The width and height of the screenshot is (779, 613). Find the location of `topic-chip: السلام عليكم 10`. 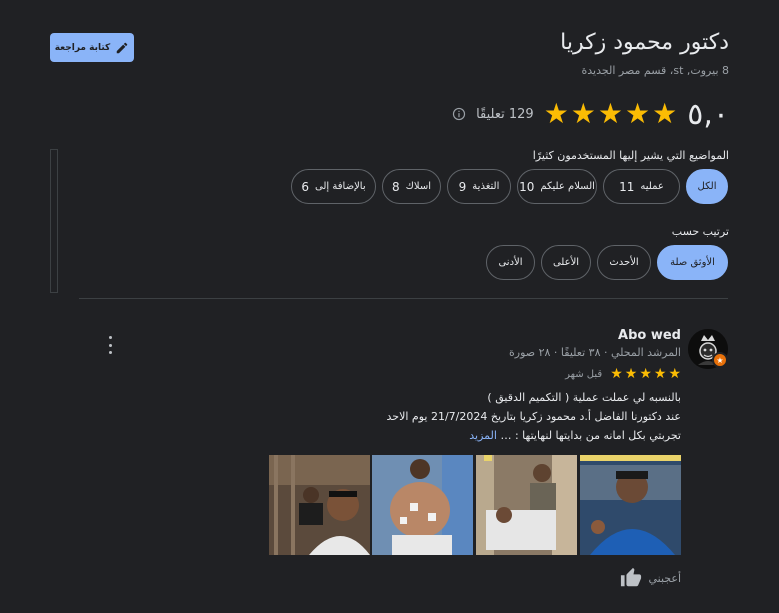

topic-chip: السلام عليكم 10 is located at coordinates (557, 186).